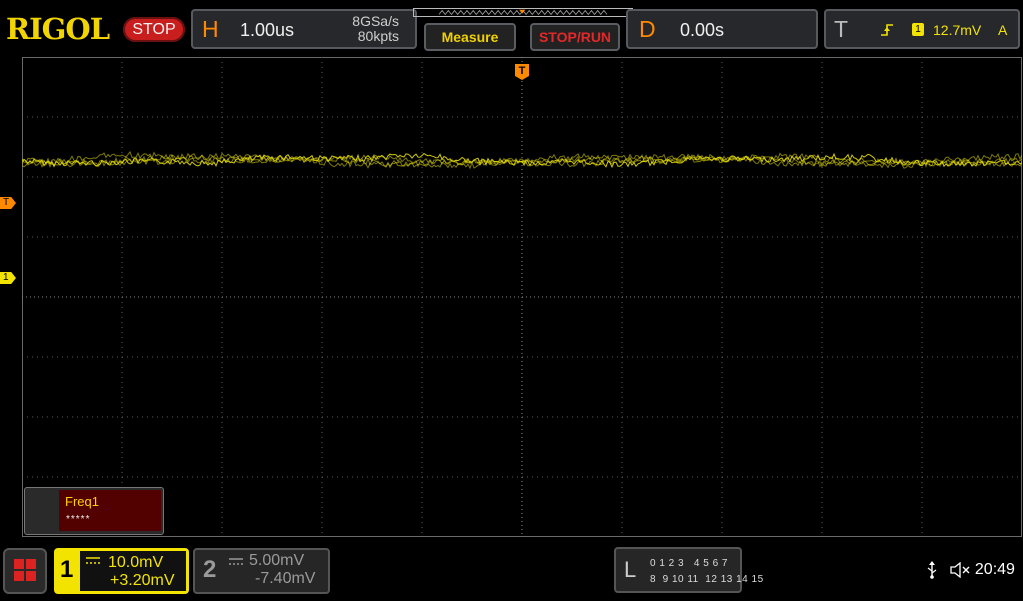  I want to click on channel2-number: 2, so click(210, 569).